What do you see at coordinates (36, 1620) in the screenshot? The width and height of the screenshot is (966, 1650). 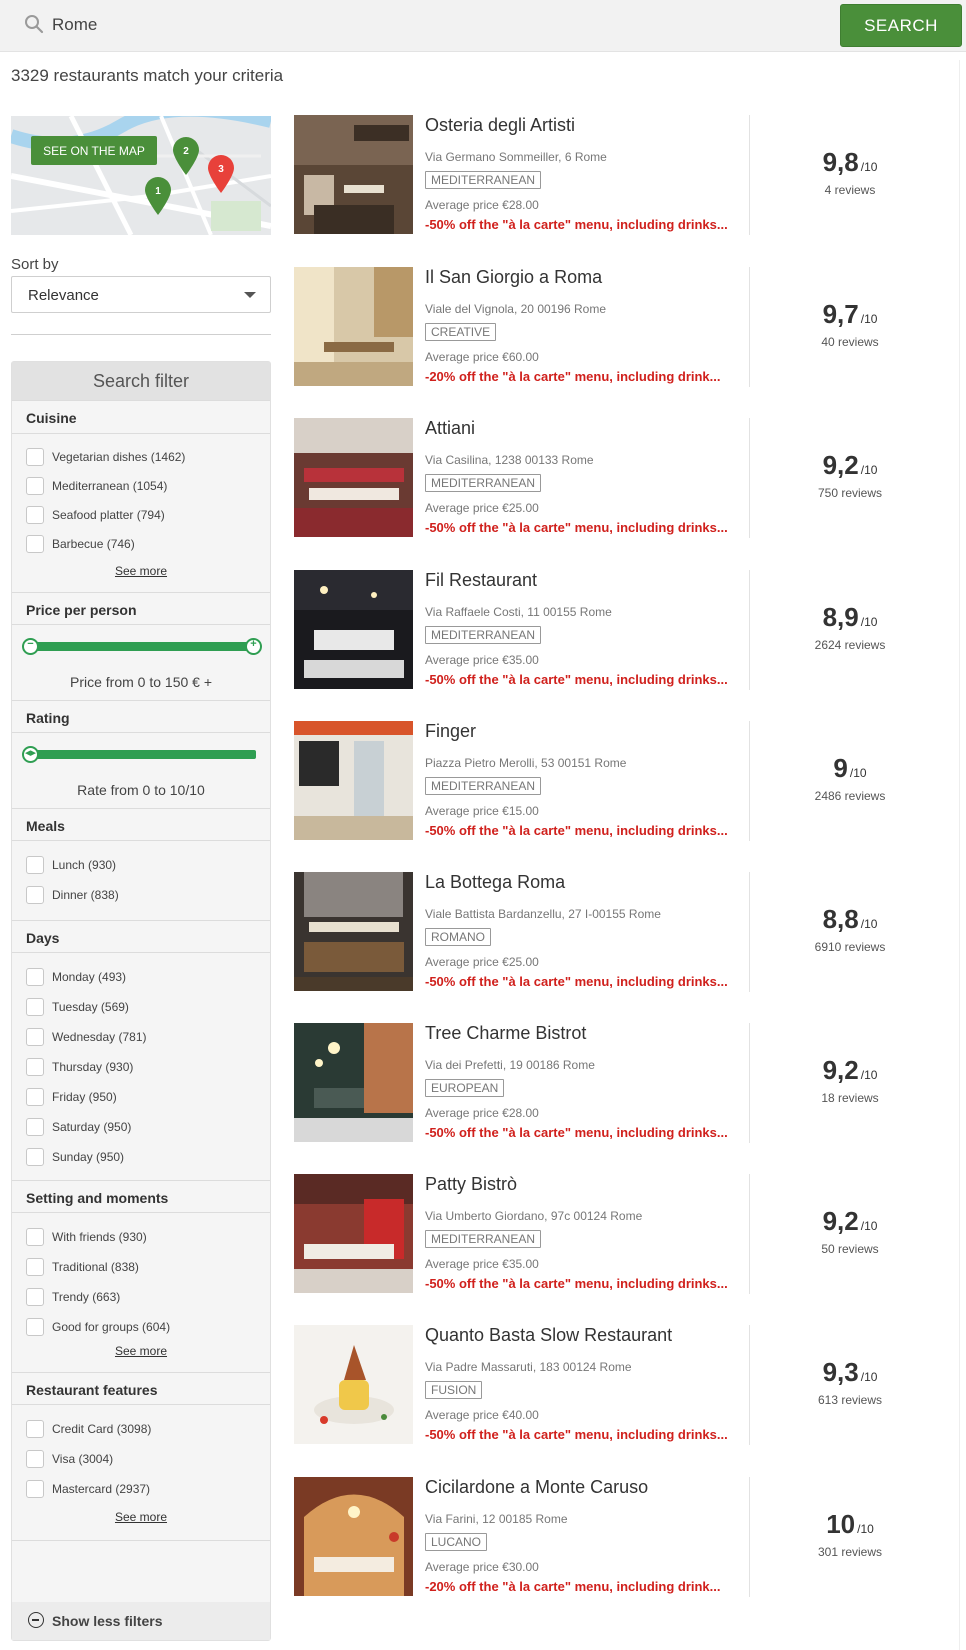 I see `minus-circle-icon` at bounding box center [36, 1620].